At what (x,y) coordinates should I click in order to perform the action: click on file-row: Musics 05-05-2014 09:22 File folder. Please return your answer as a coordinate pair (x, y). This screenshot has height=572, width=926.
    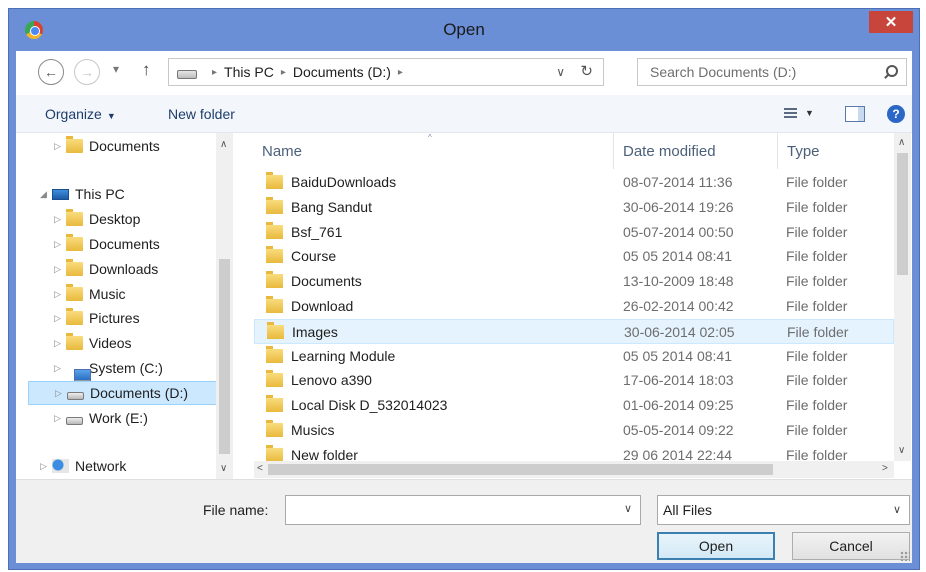
    Looking at the image, I should click on (574, 430).